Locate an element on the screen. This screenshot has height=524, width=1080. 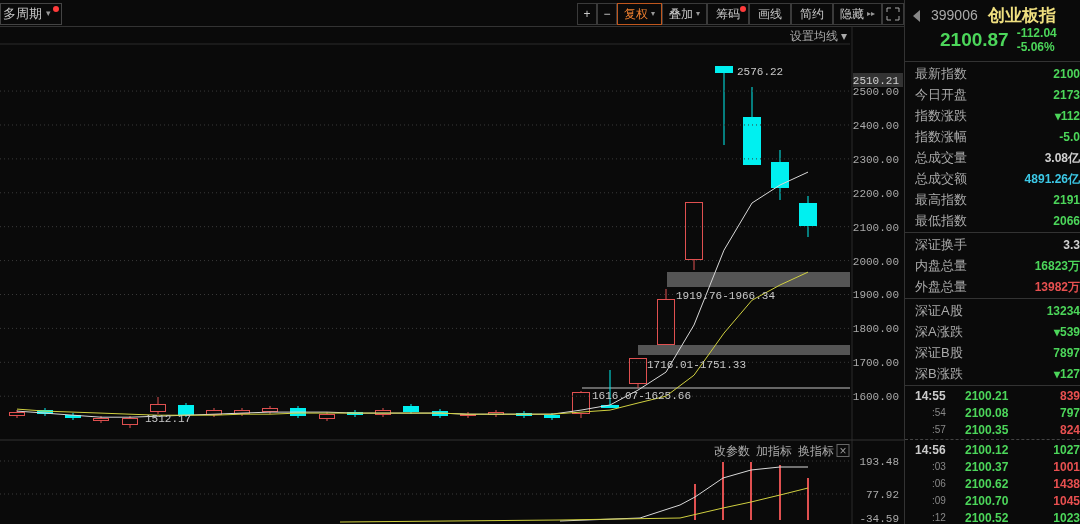
stat-value: 2100 is located at coordinates (1066, 74).